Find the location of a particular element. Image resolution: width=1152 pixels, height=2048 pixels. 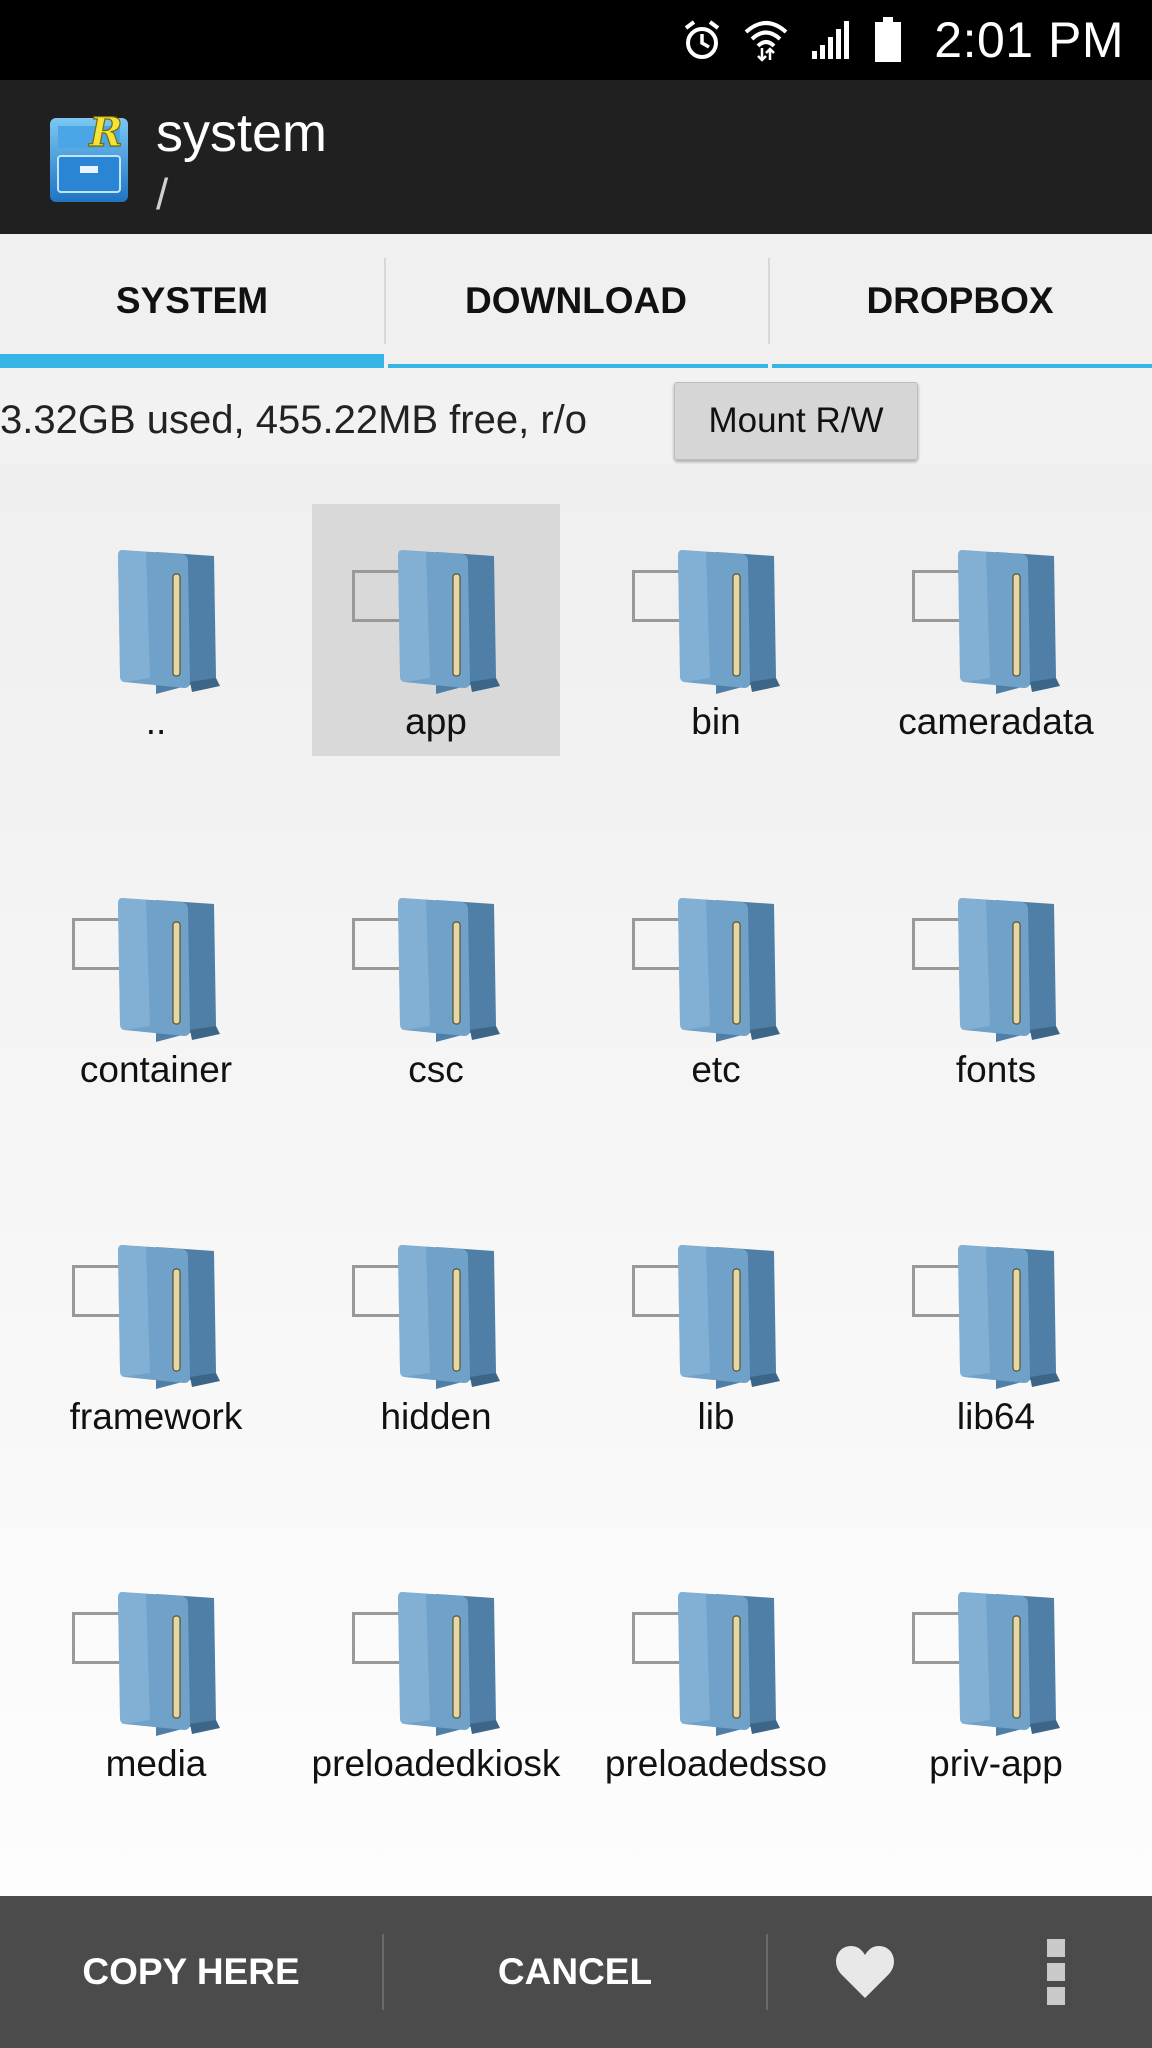

app-logo-icon: R is located at coordinates (89, 157).